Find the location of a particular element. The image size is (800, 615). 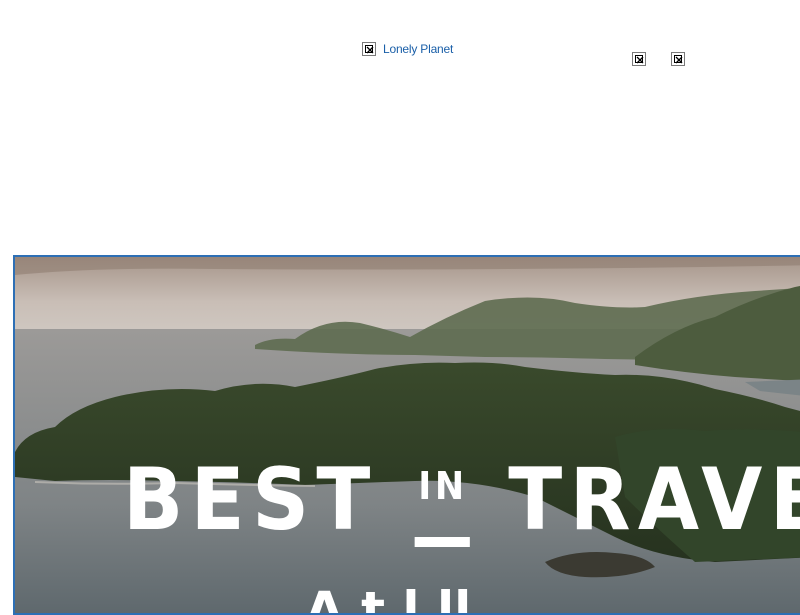

title-in: IN is located at coordinates (442, 505).